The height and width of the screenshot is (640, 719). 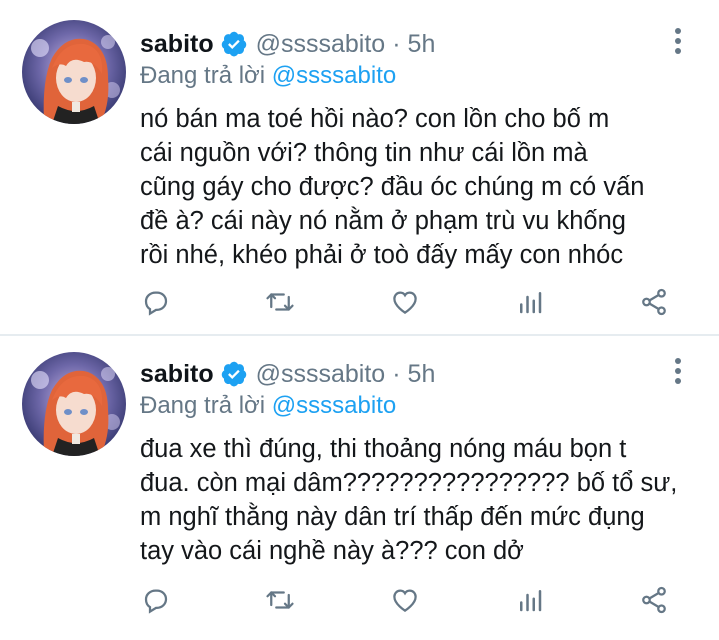 I want to click on tweet-text-line: đề à? cái này nó nằm ở phạm trù vu khống, so click(x=383, y=221).